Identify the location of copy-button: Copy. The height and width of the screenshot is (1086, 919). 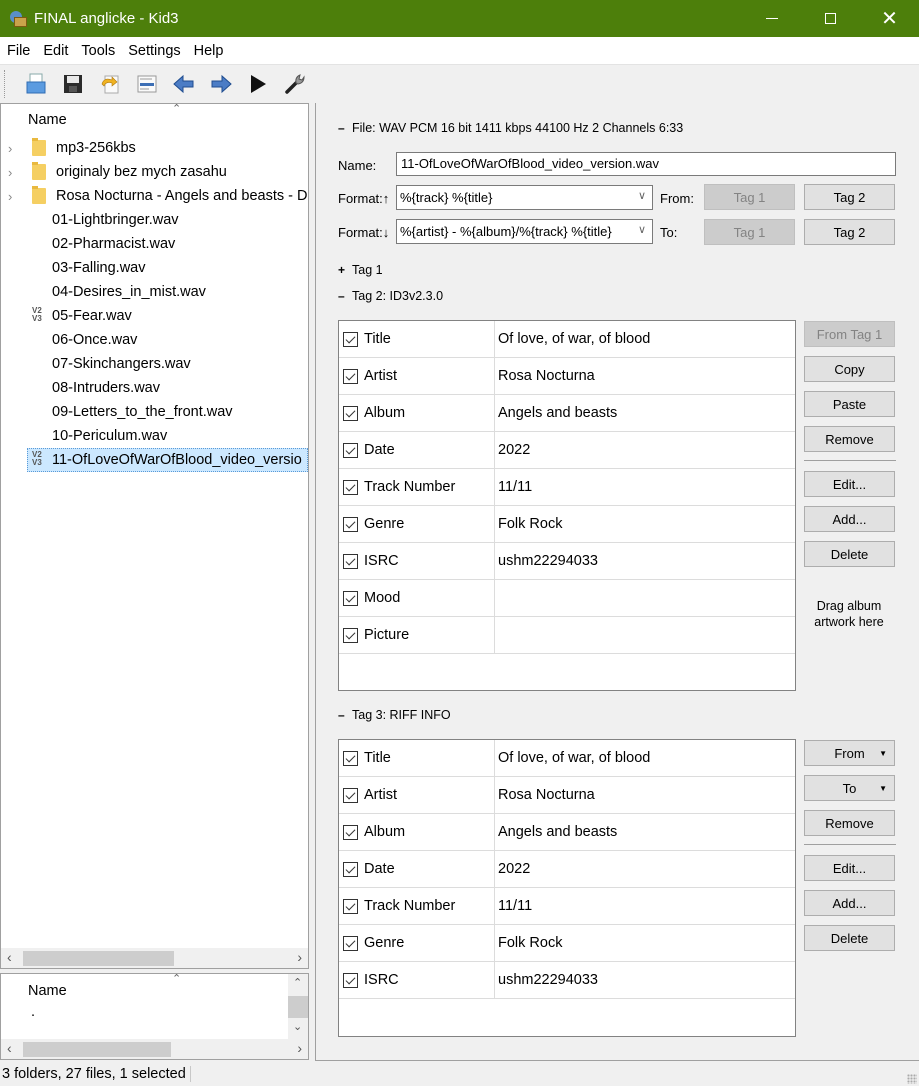
(849, 369).